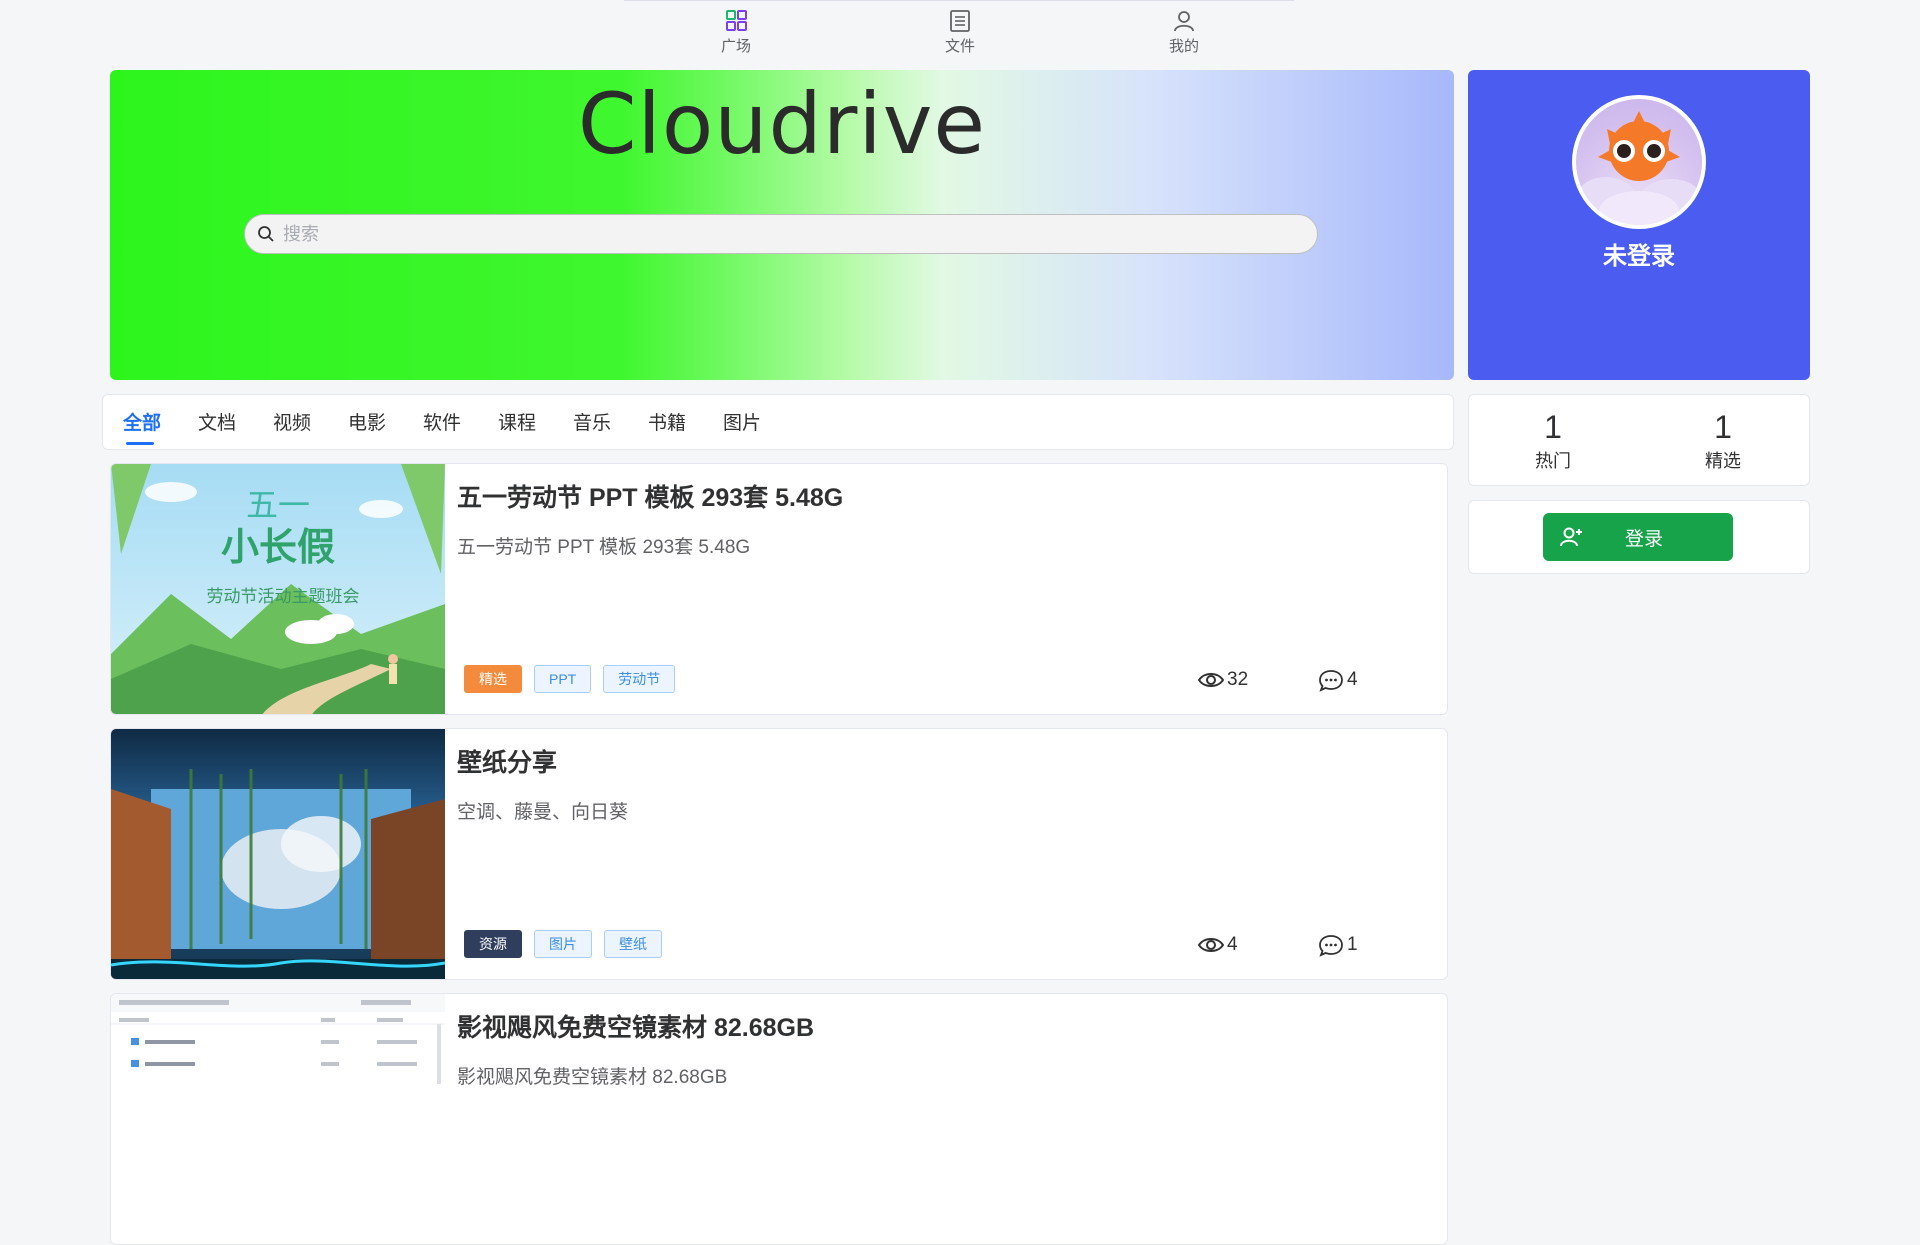 This screenshot has width=1920, height=1245. What do you see at coordinates (650, 496) in the screenshot?
I see `post-title: 五一劳动节 PPT 模板 293套 5.48G` at bounding box center [650, 496].